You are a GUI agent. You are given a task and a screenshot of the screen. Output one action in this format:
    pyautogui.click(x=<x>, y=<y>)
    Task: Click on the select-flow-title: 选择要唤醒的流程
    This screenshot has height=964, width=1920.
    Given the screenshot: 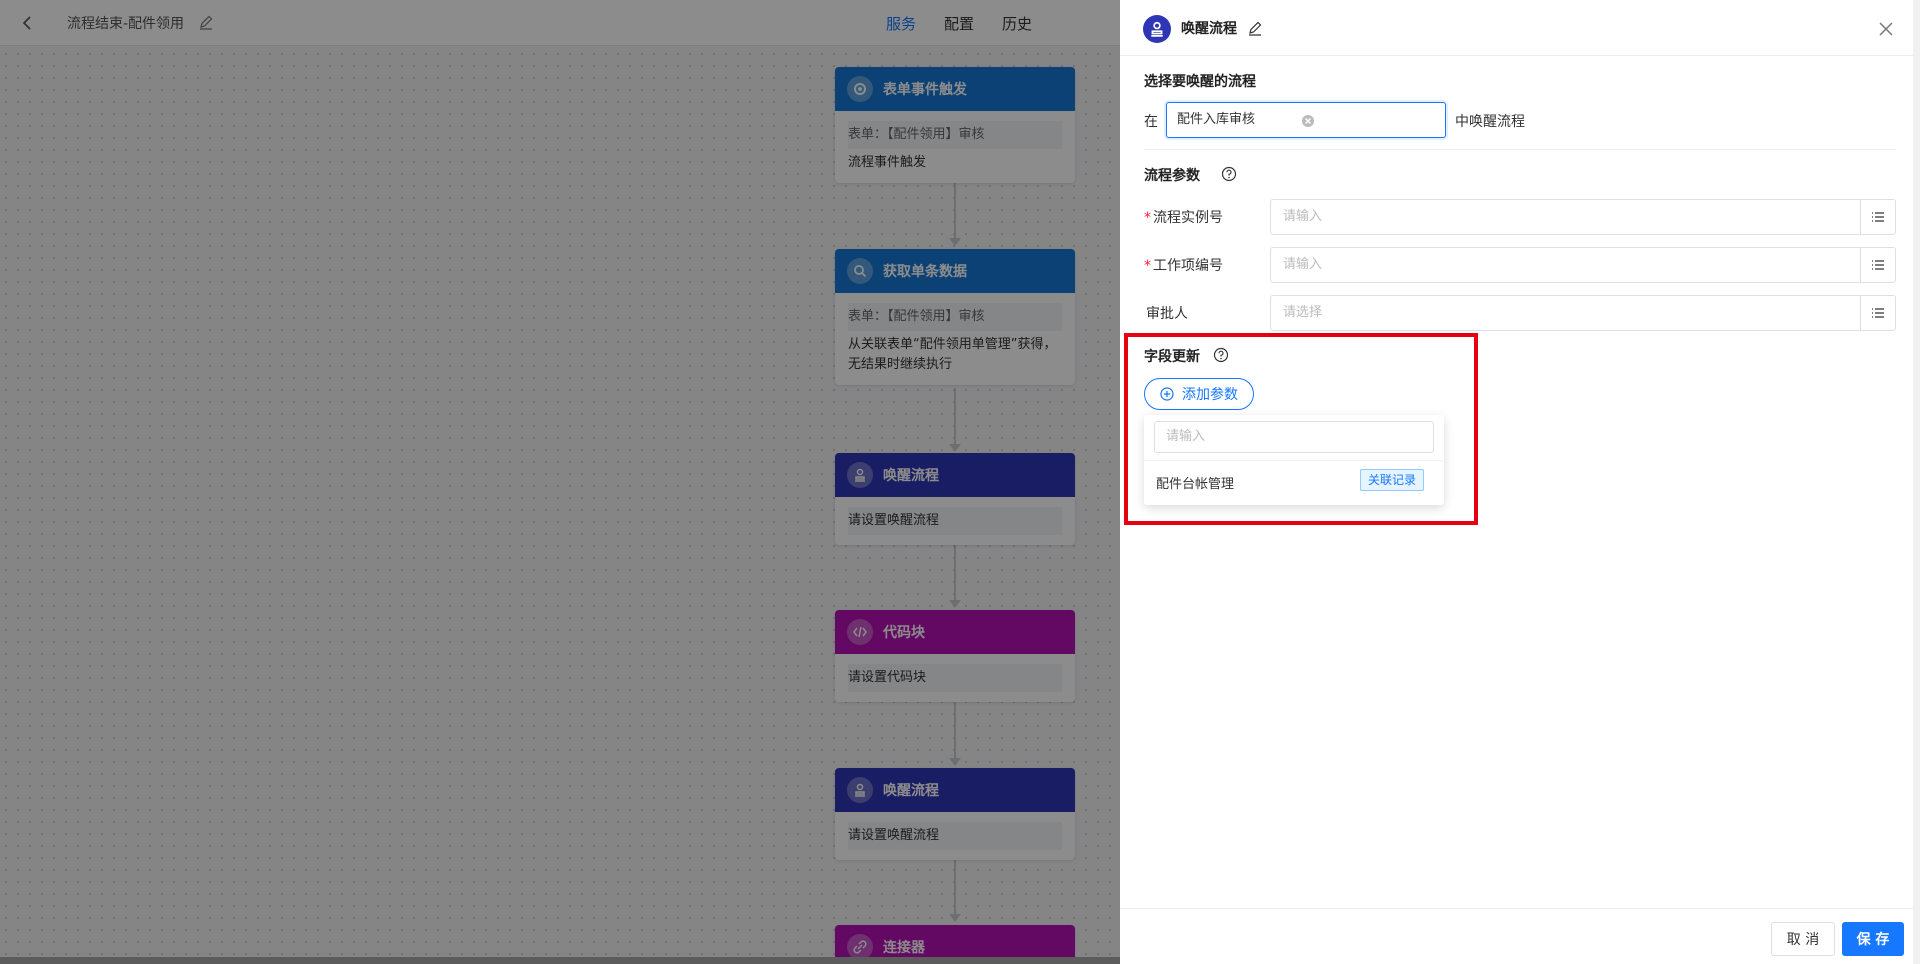 What is the action you would take?
    pyautogui.click(x=1200, y=82)
    